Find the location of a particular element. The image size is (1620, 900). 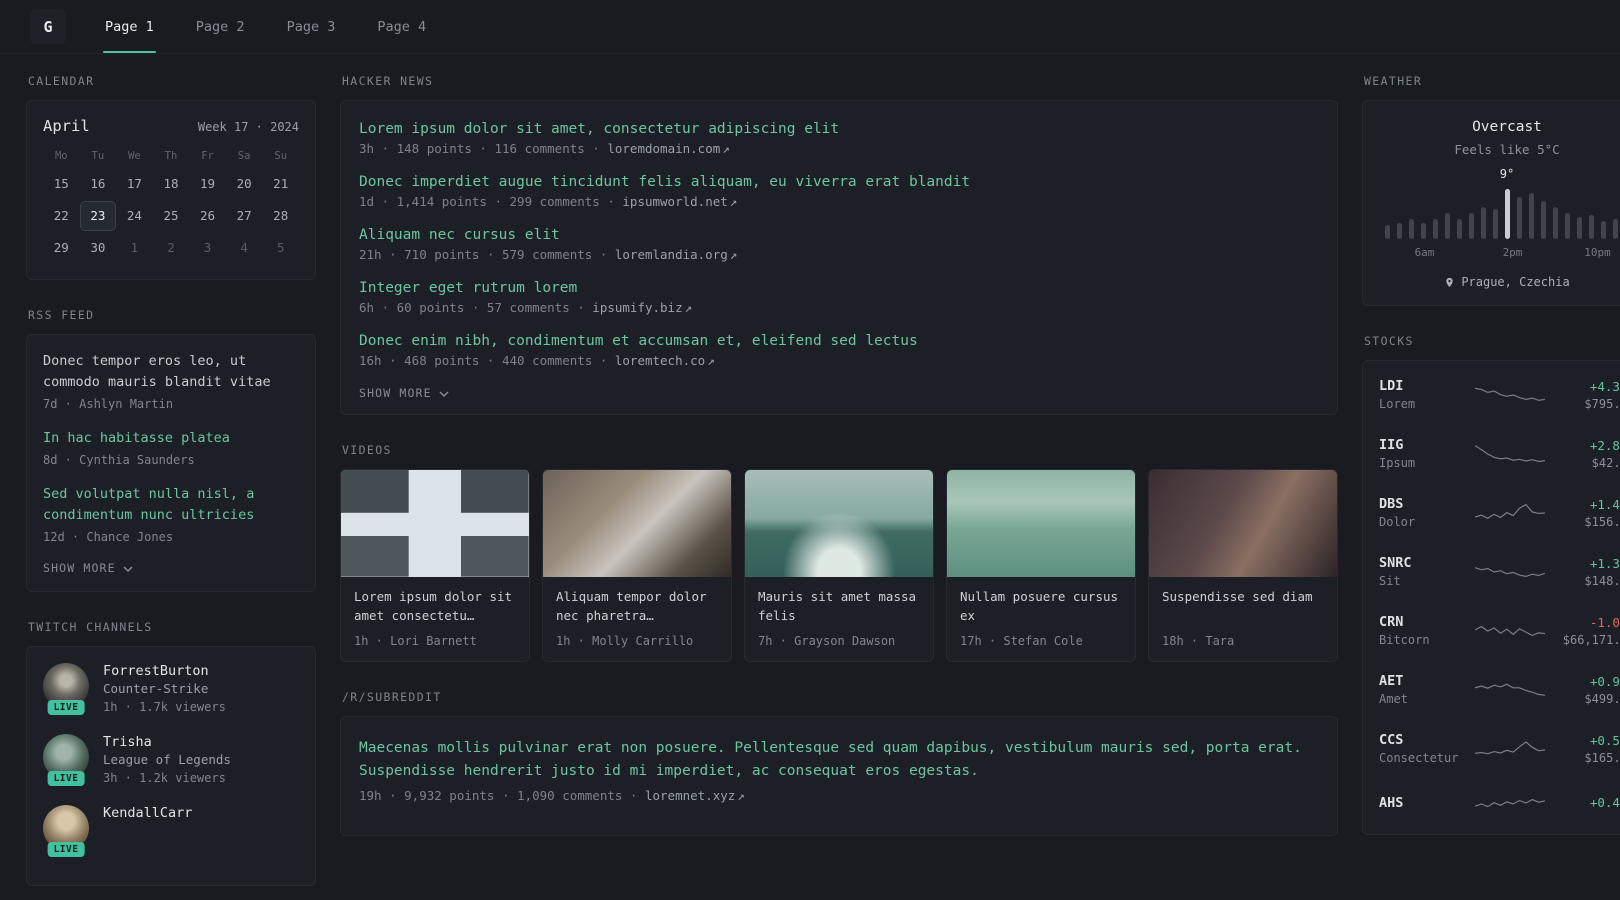

stock-values: +1.42% $156.28 is located at coordinates (1586, 513).